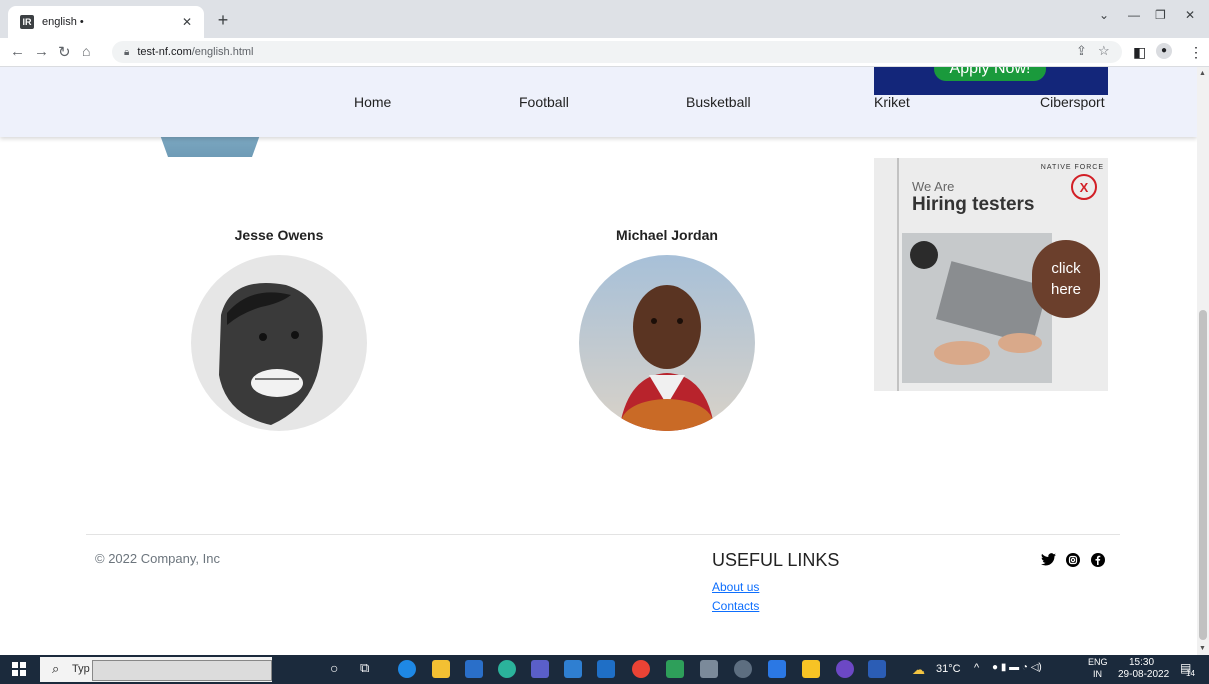 The height and width of the screenshot is (684, 1209). What do you see at coordinates (1017, 667) in the screenshot?
I see `tray-icons: ● ▮ ▬ ◔ ◁)` at bounding box center [1017, 667].